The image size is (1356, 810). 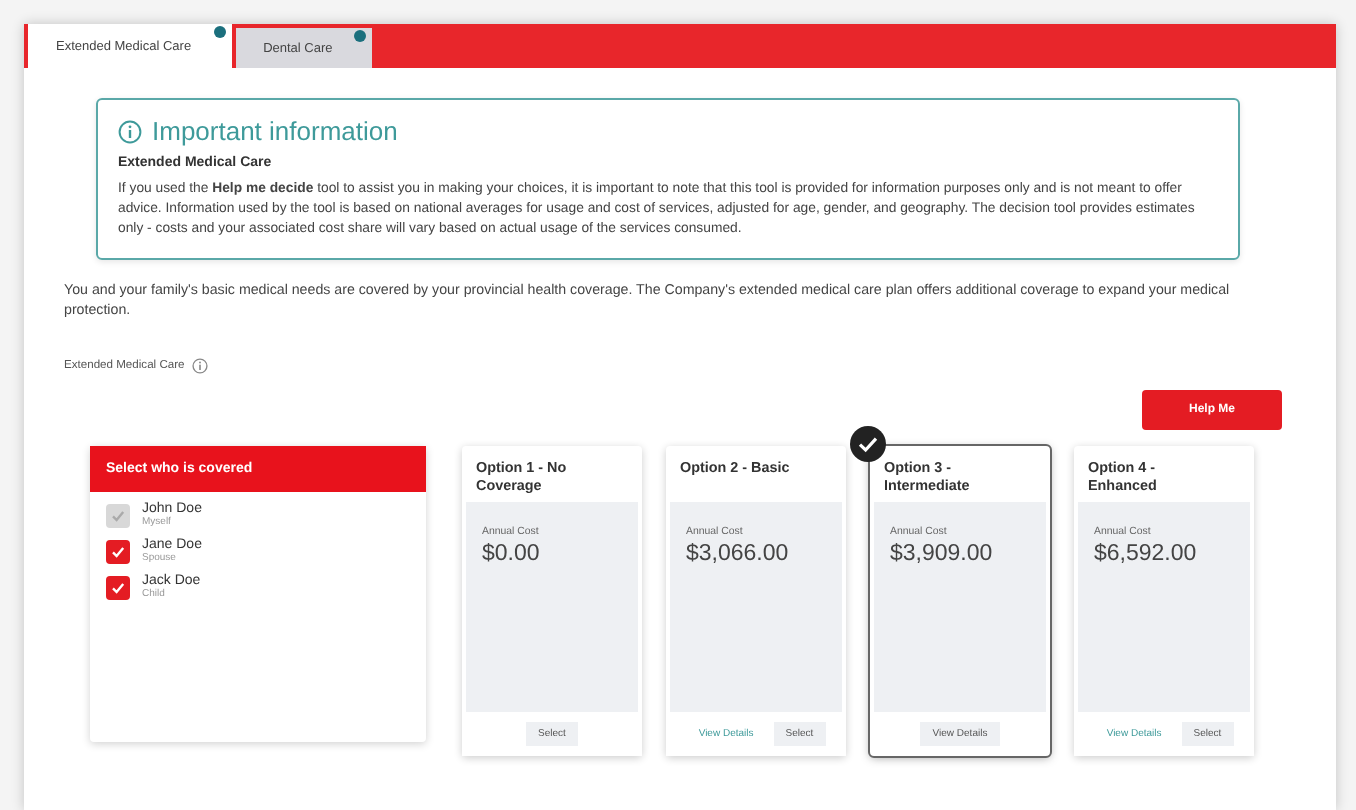 What do you see at coordinates (512, 554) in the screenshot?
I see `cost-value: $0.00` at bounding box center [512, 554].